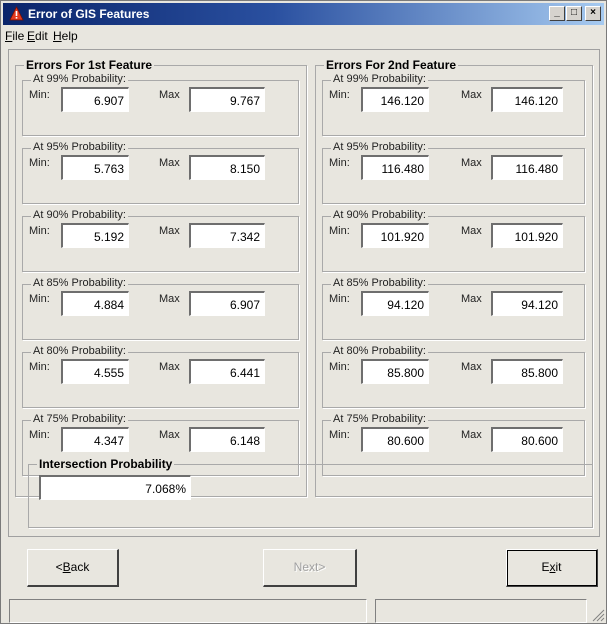 The width and height of the screenshot is (609, 626). I want to click on f2-prob-90-min-field: 101.920, so click(395, 235).